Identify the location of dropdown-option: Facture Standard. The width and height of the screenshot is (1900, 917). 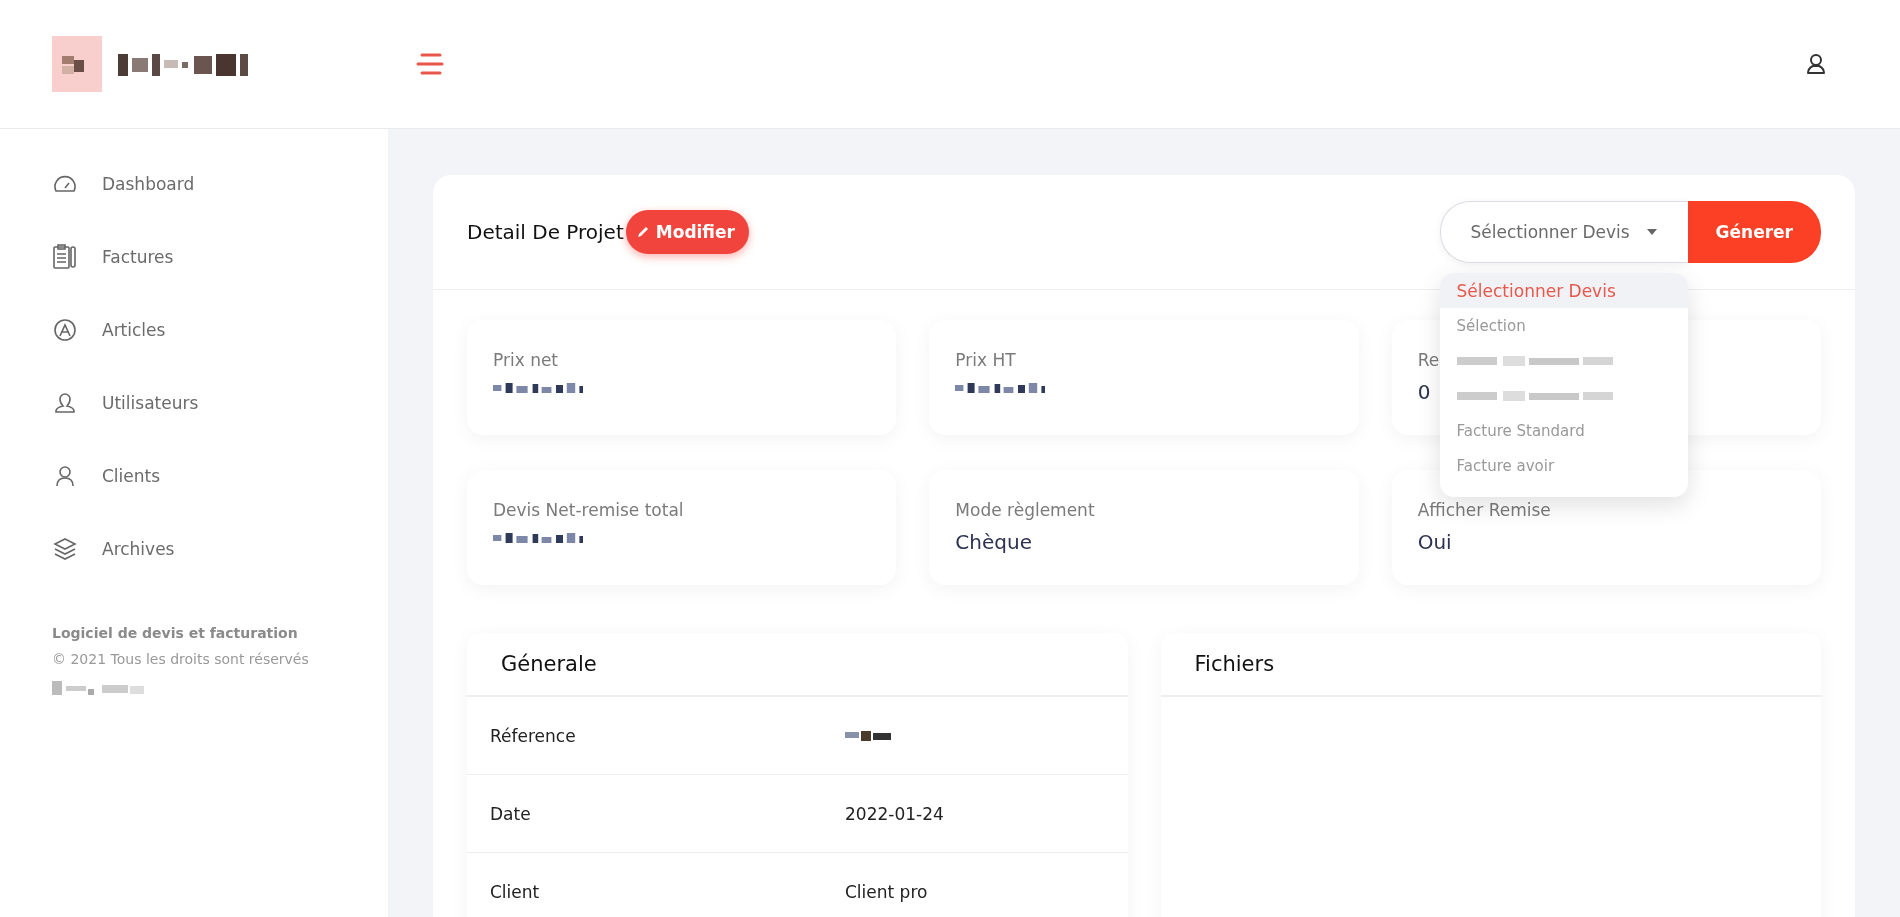
(1563, 430).